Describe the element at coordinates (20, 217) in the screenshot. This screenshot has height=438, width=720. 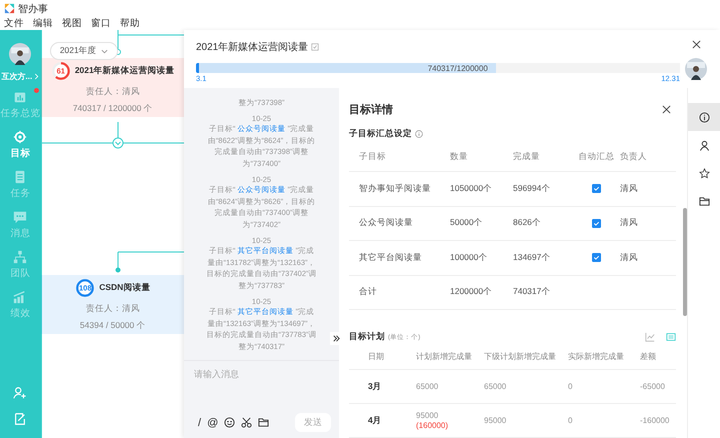
I see `message-icon` at that location.